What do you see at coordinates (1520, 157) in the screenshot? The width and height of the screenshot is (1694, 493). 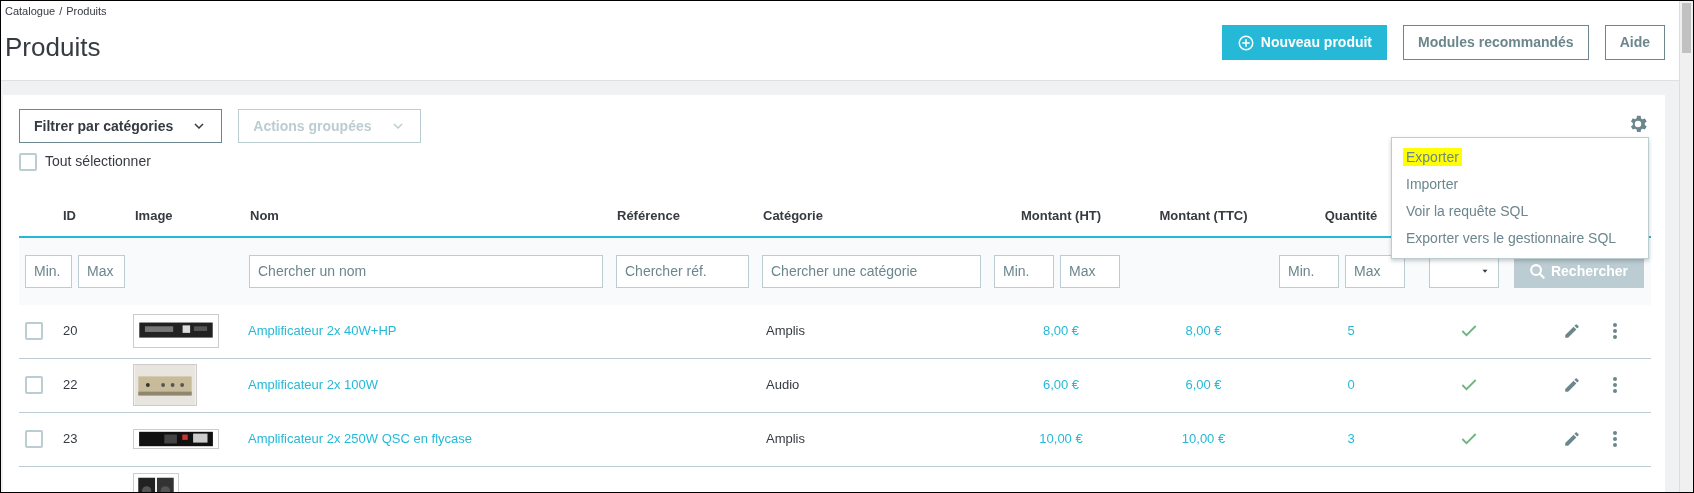 I see `menu-item: Exporter` at bounding box center [1520, 157].